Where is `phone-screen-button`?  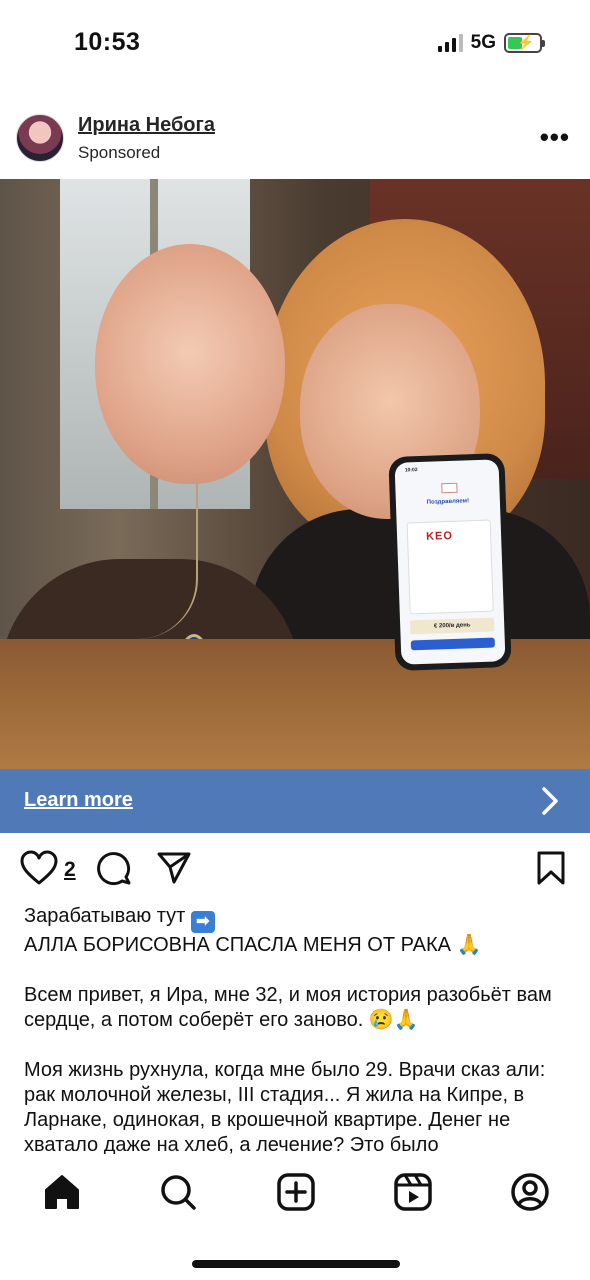 phone-screen-button is located at coordinates (453, 644).